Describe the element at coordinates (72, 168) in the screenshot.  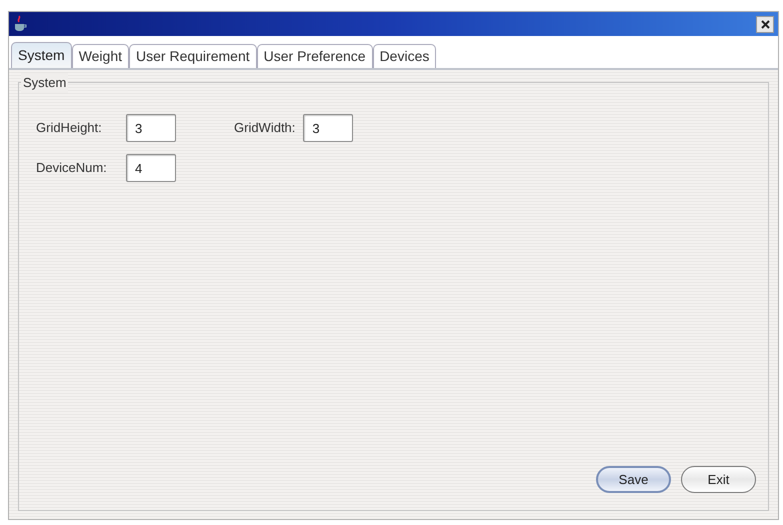
I see `field-label: DeviceNum:` at that location.